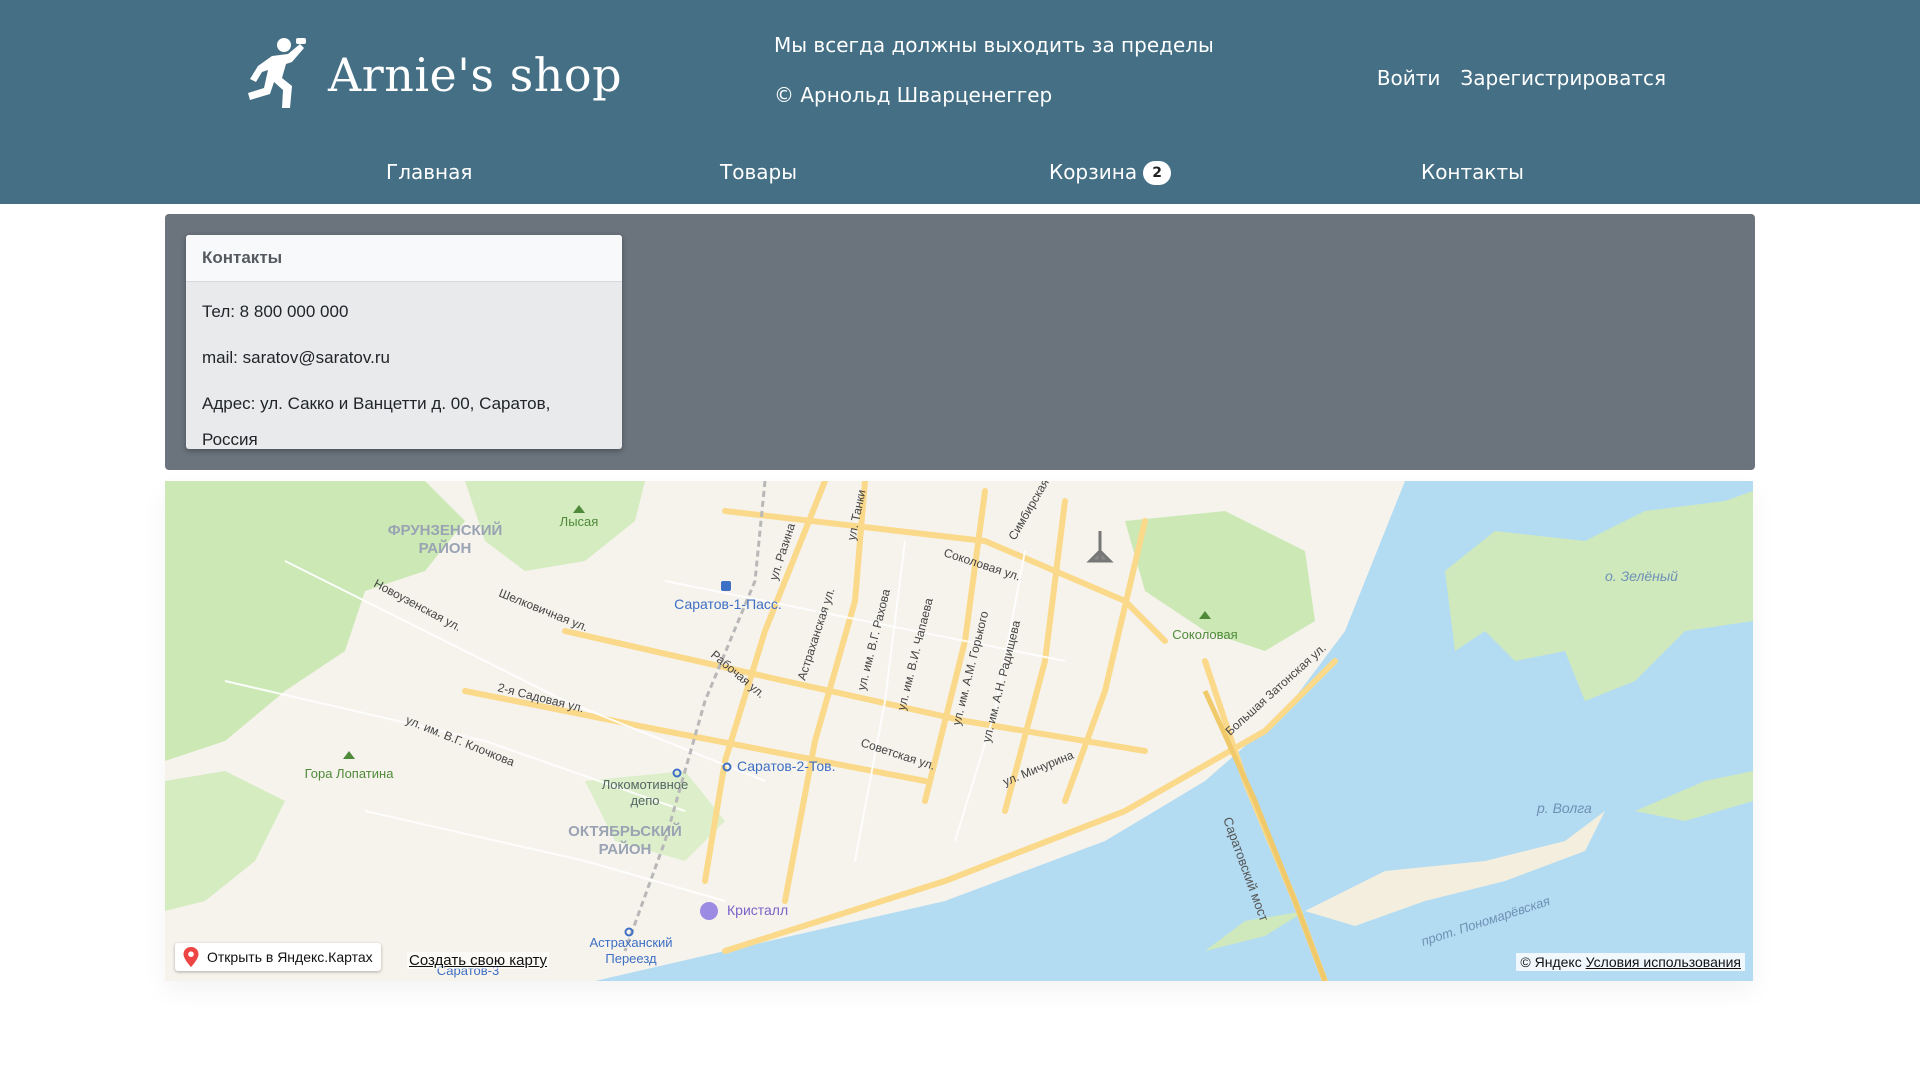 This screenshot has width=1920, height=1080. Describe the element at coordinates (445, 530) in the screenshot. I see `map-label-district-frunze: ФРУНЗЕНСКИЙ` at that location.